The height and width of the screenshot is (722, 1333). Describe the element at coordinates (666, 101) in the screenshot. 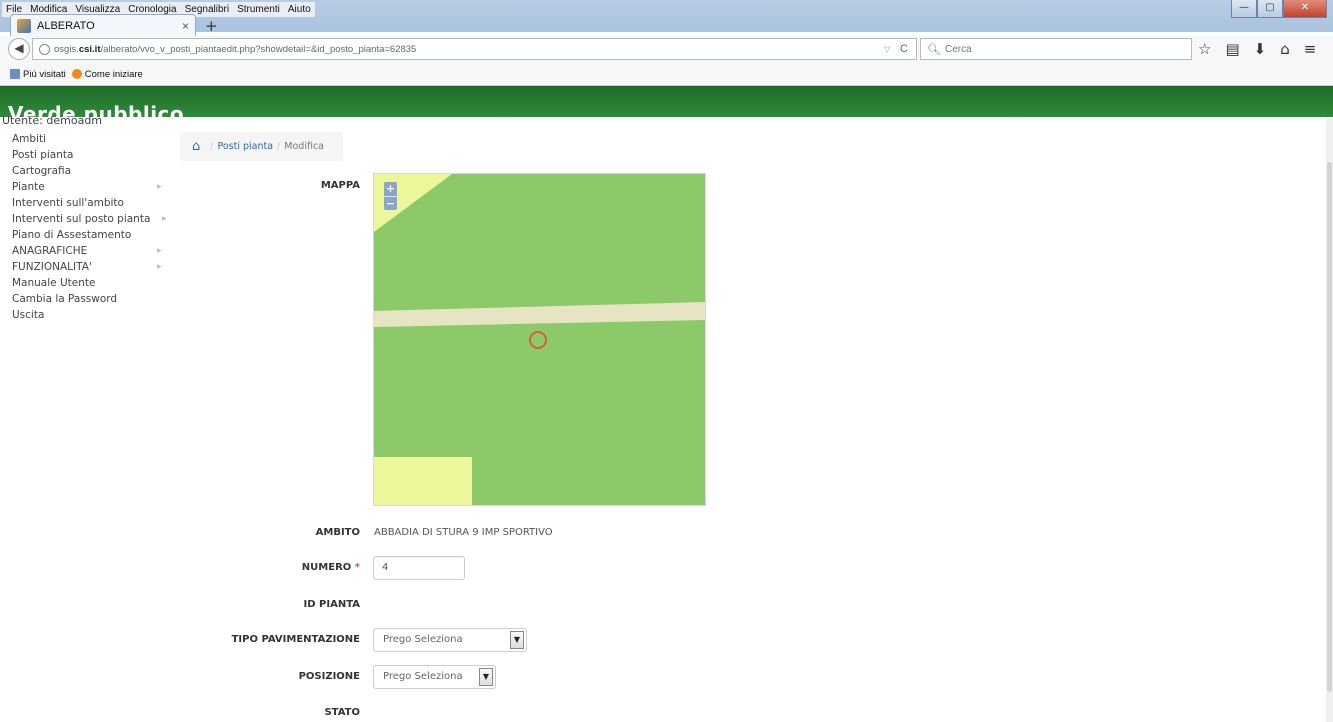

I see `app-header: Verde pubblico` at that location.